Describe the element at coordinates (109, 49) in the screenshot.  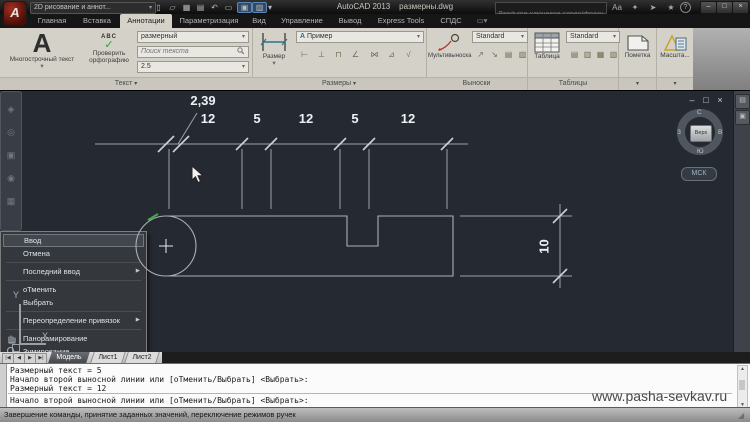
I see `spellcheck-button: ABC ✓ Проверить орфографию` at that location.